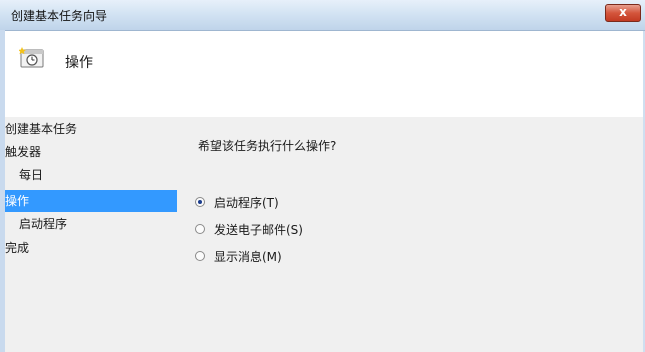 This screenshot has width=645, height=352. What do you see at coordinates (23, 152) in the screenshot?
I see `step-label: 触发器` at bounding box center [23, 152].